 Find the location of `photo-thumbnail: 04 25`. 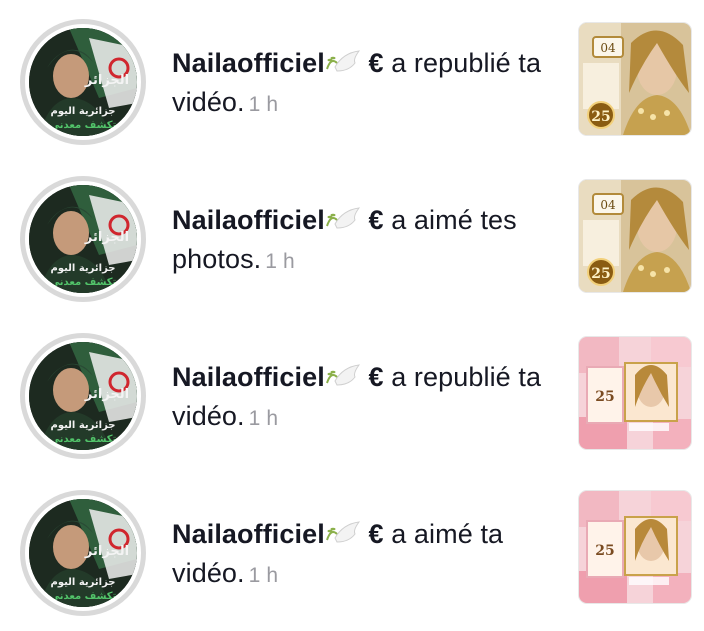

photo-thumbnail: 04 25 is located at coordinates (635, 236).